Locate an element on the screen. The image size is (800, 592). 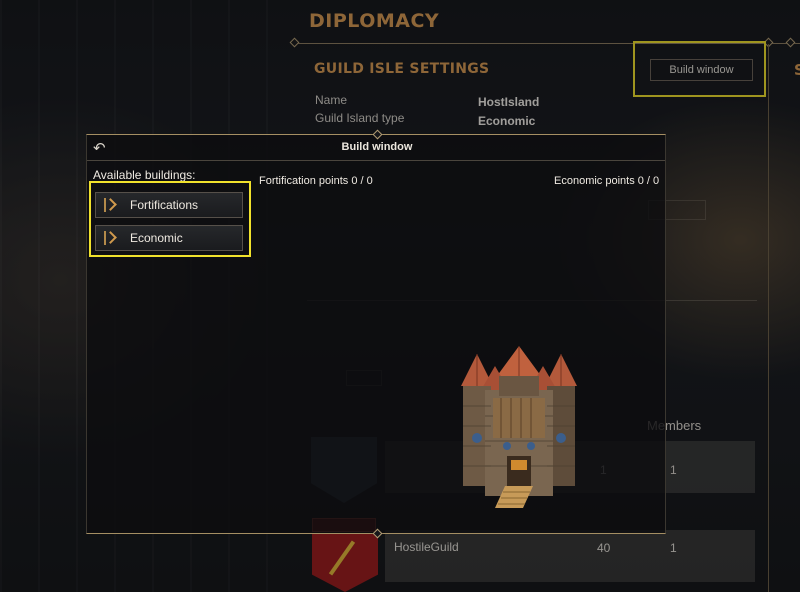
fortification-points: Fortification points 0 / 0 is located at coordinates (316, 181).